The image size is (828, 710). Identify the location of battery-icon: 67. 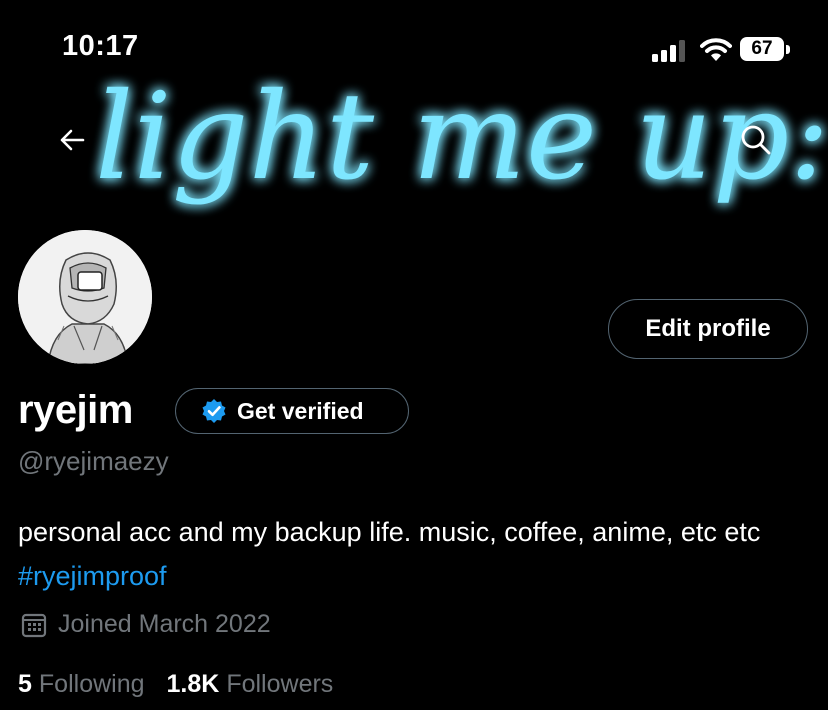
(766, 50).